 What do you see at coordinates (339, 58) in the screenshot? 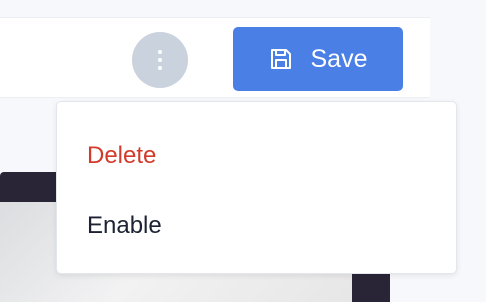
I see `save-button-label: Save` at bounding box center [339, 58].